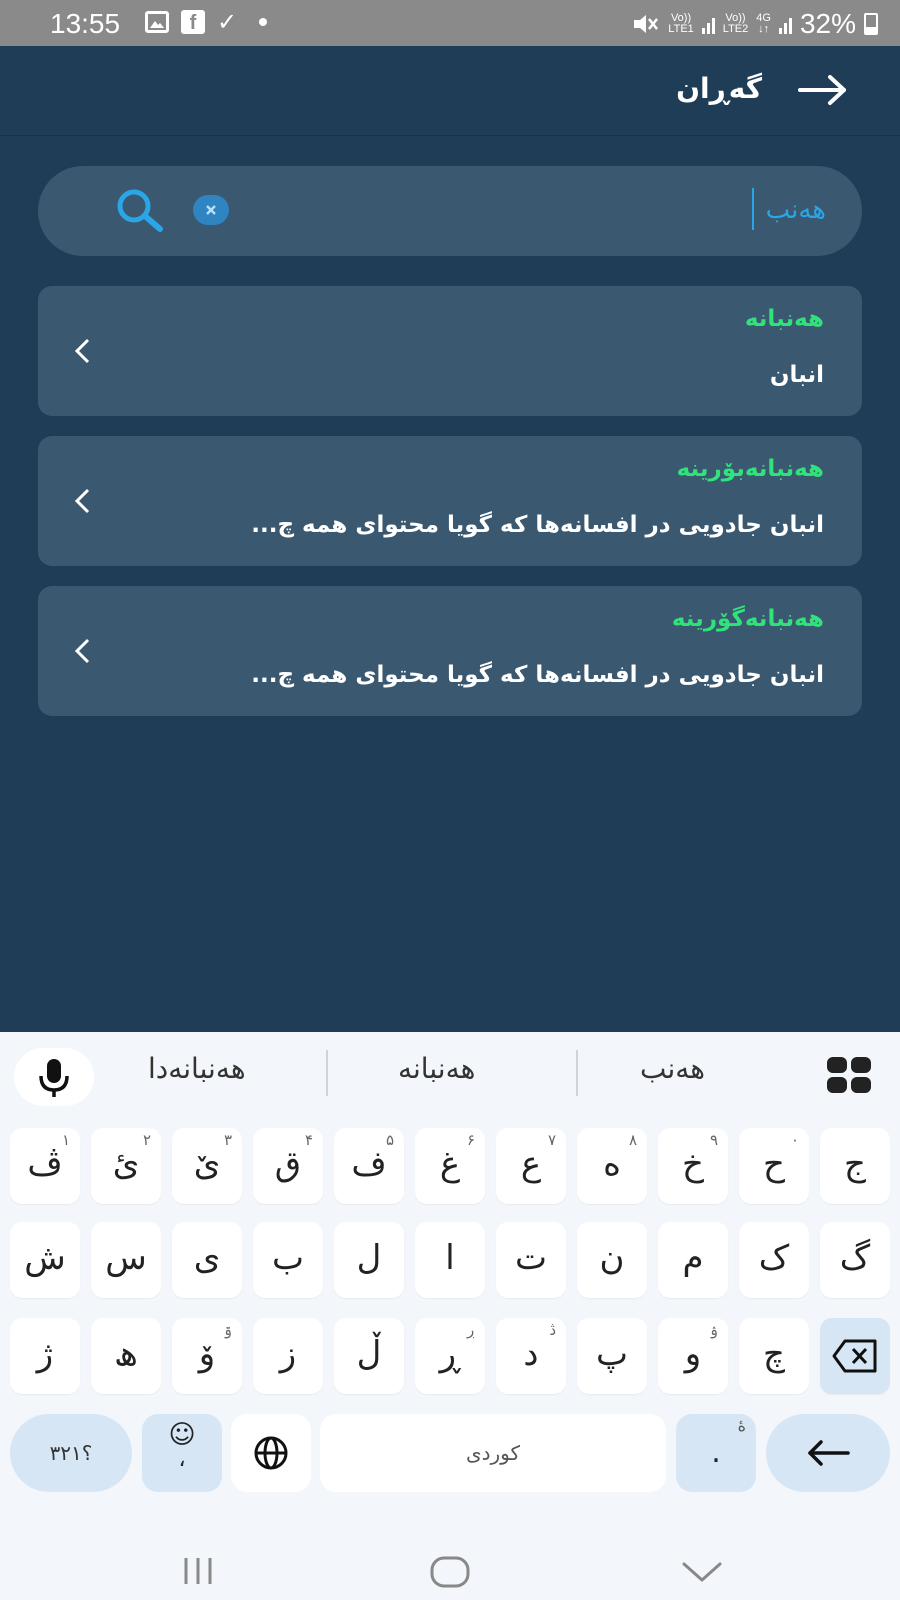 This screenshot has height=1600, width=900. What do you see at coordinates (531, 1260) in the screenshot?
I see `key: ت` at bounding box center [531, 1260].